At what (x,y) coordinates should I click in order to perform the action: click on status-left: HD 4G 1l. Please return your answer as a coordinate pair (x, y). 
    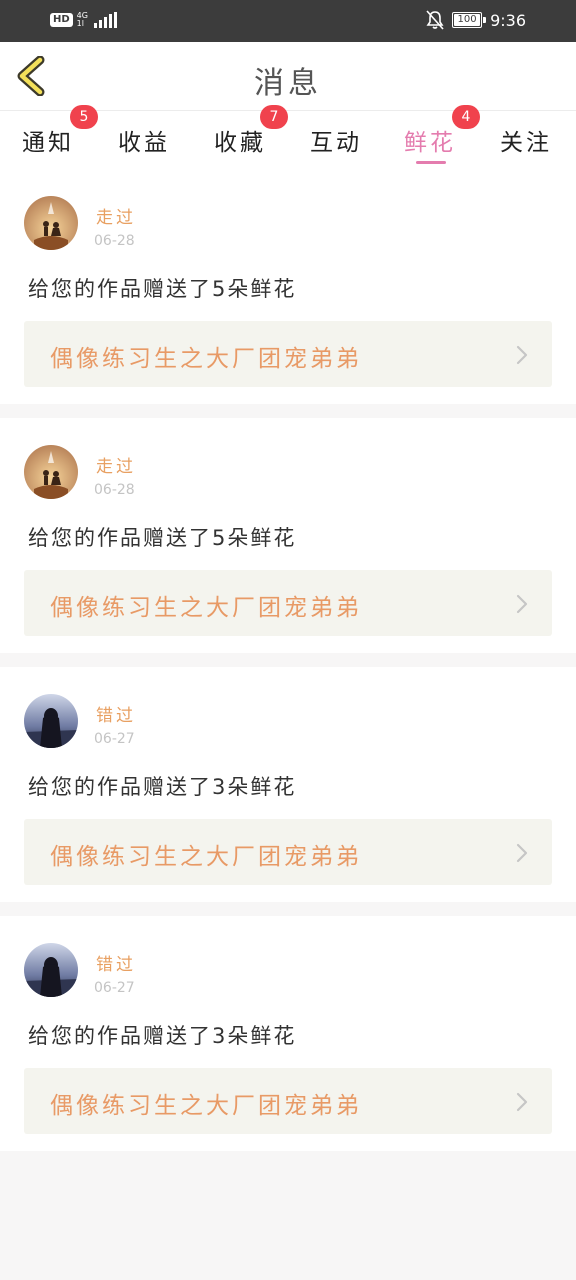
    Looking at the image, I should click on (83, 20).